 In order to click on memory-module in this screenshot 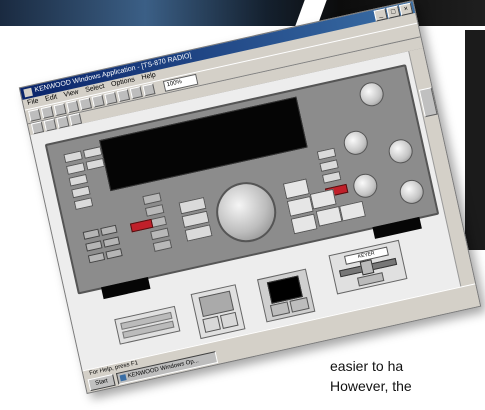, I will do `click(147, 325)`.